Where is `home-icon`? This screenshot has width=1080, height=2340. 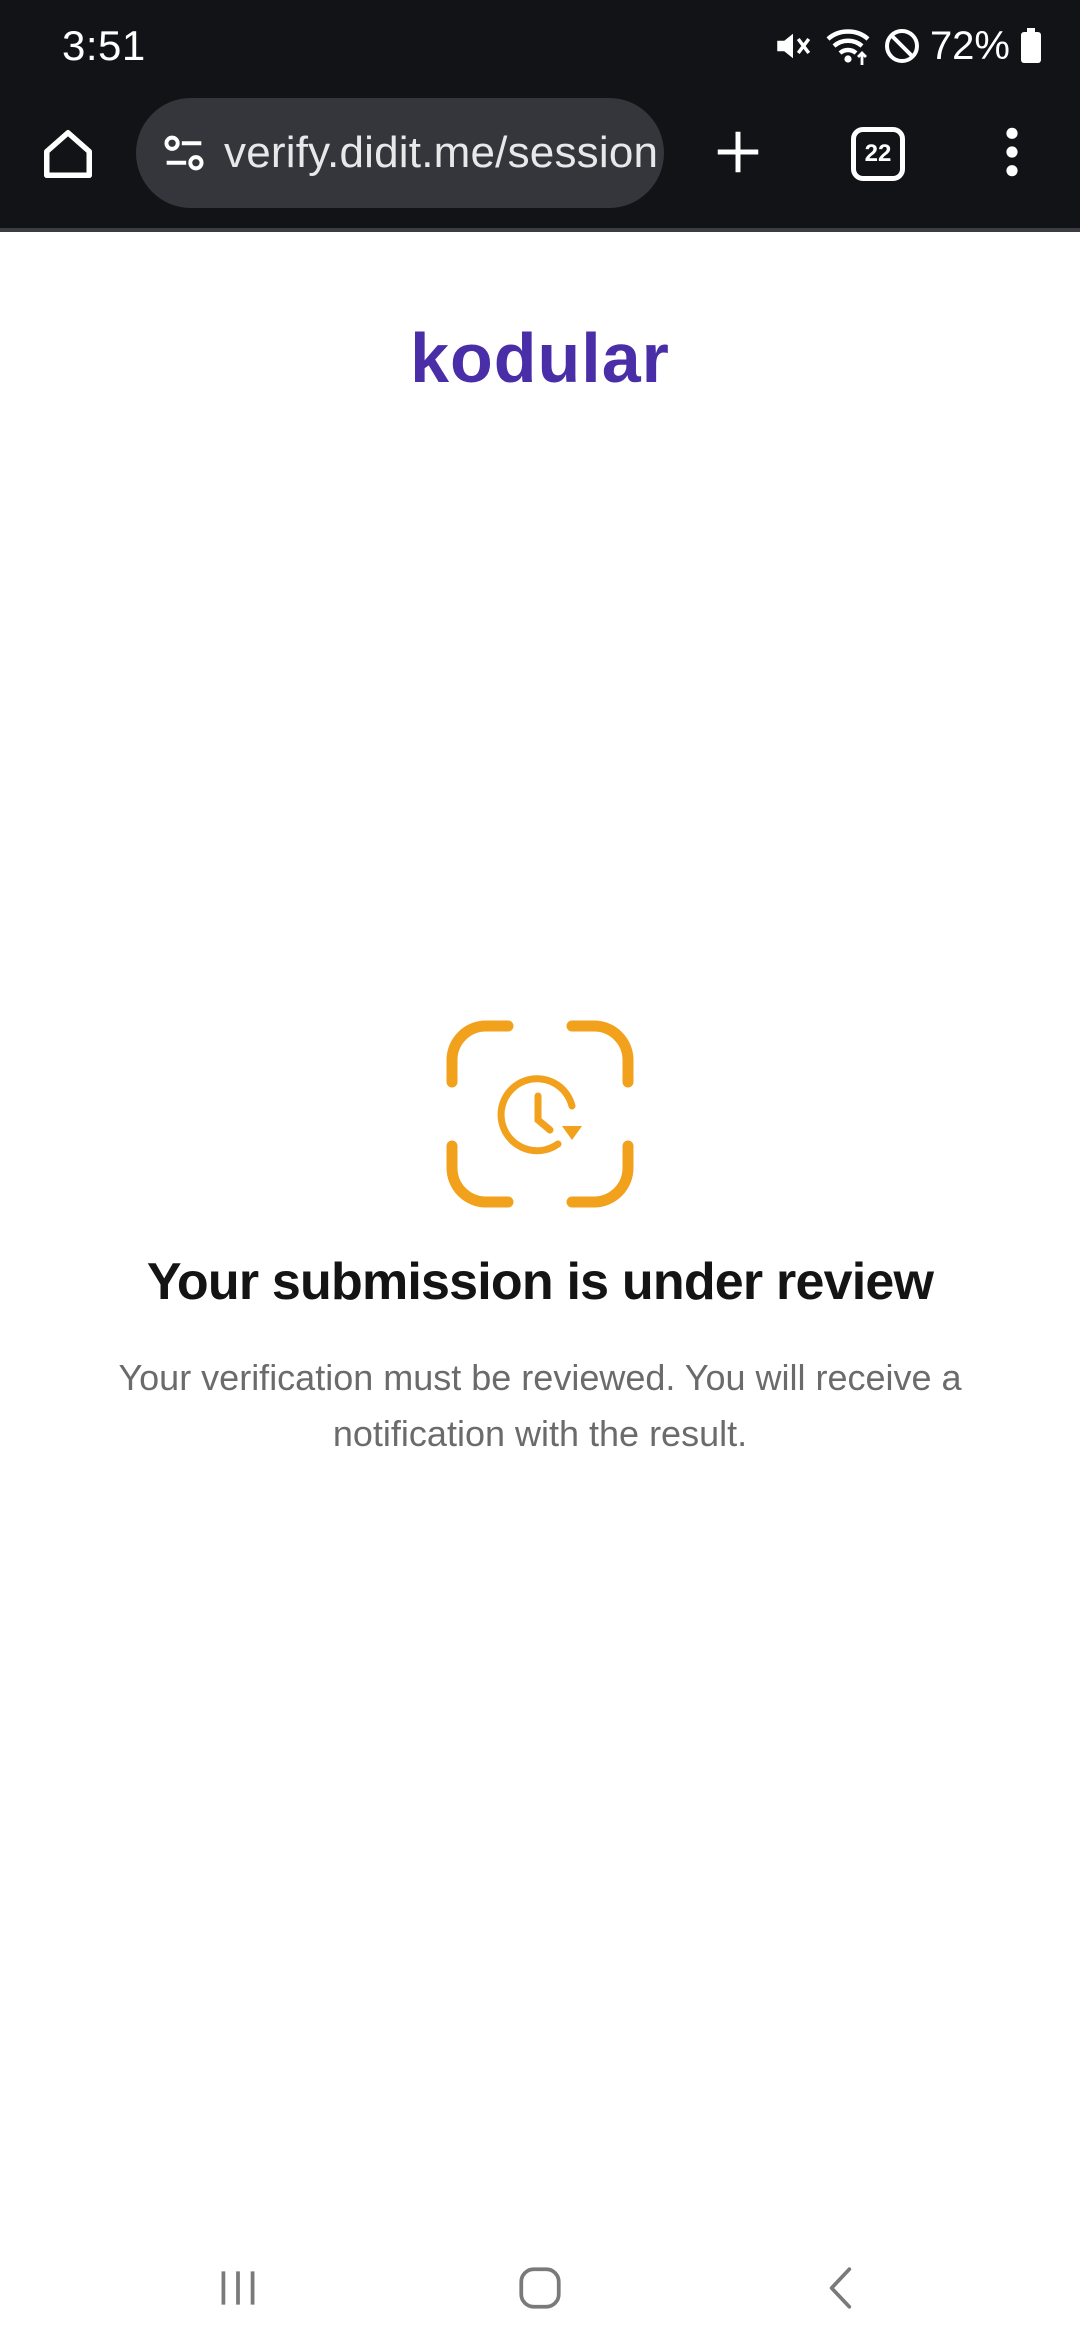
home-icon is located at coordinates (68, 156).